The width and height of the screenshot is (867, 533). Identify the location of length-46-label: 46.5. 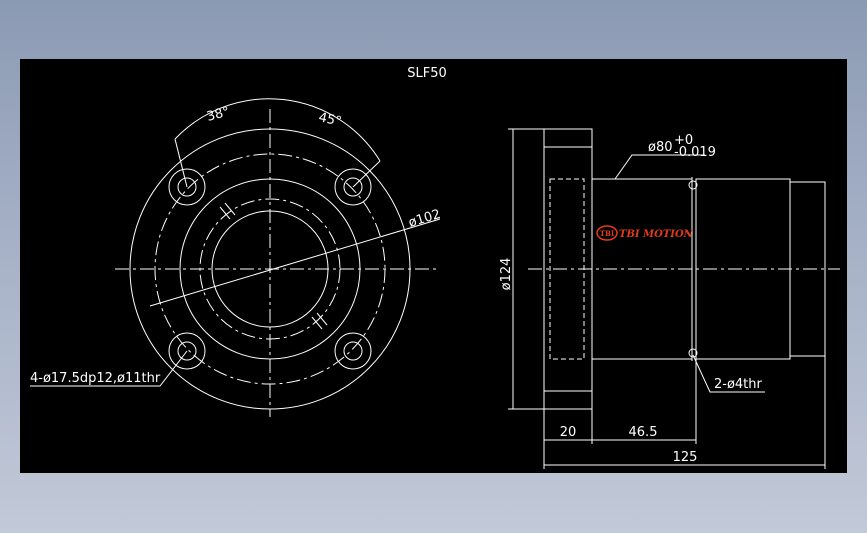
(643, 432).